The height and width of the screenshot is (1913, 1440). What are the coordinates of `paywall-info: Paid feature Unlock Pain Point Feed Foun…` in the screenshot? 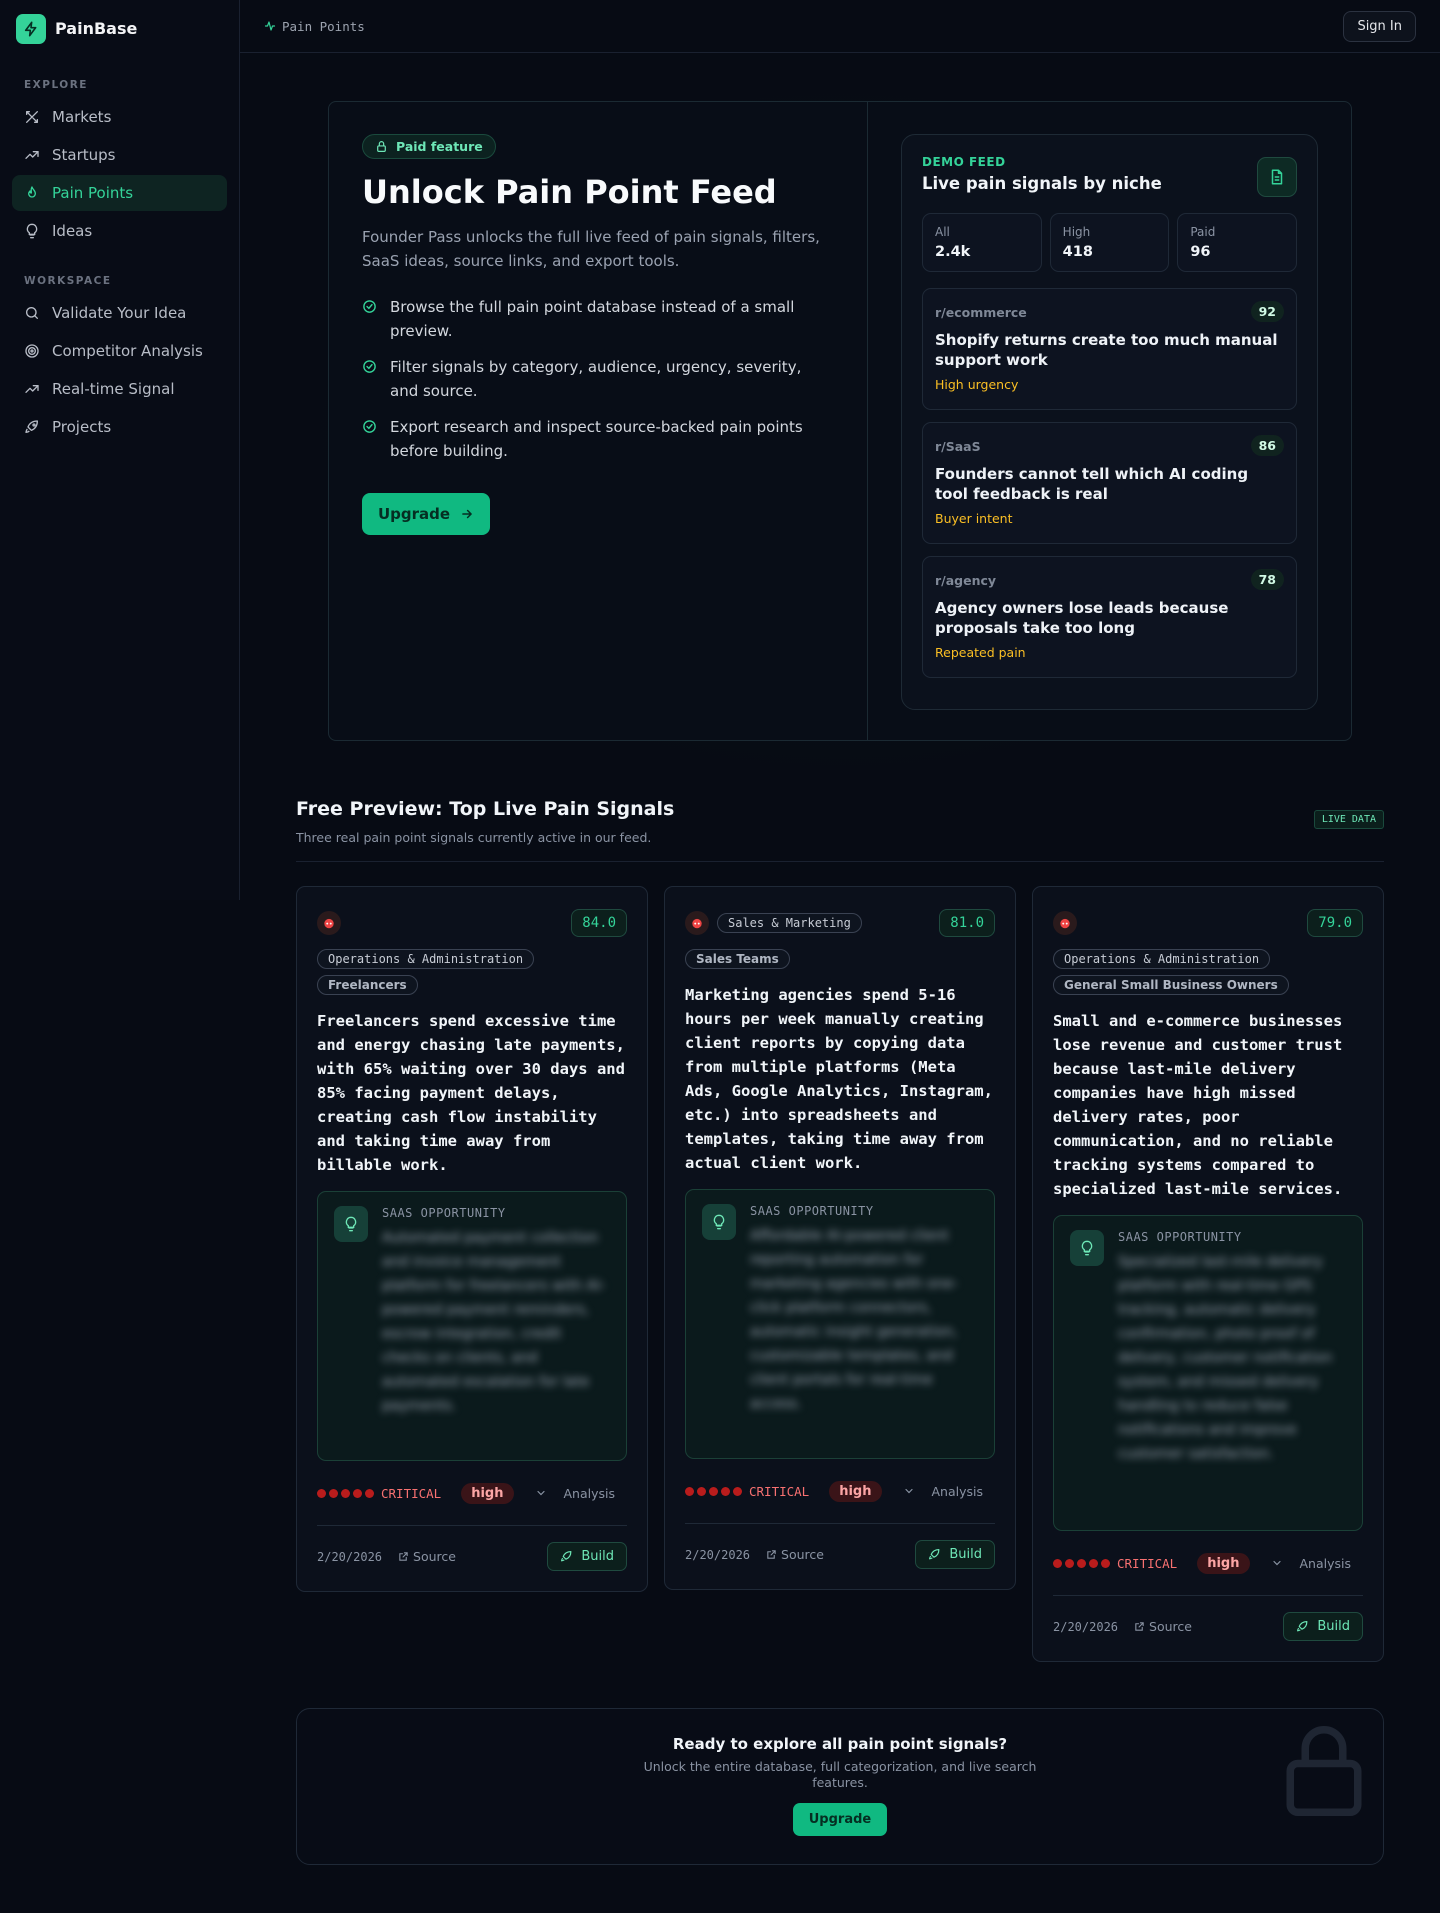 It's located at (598, 421).